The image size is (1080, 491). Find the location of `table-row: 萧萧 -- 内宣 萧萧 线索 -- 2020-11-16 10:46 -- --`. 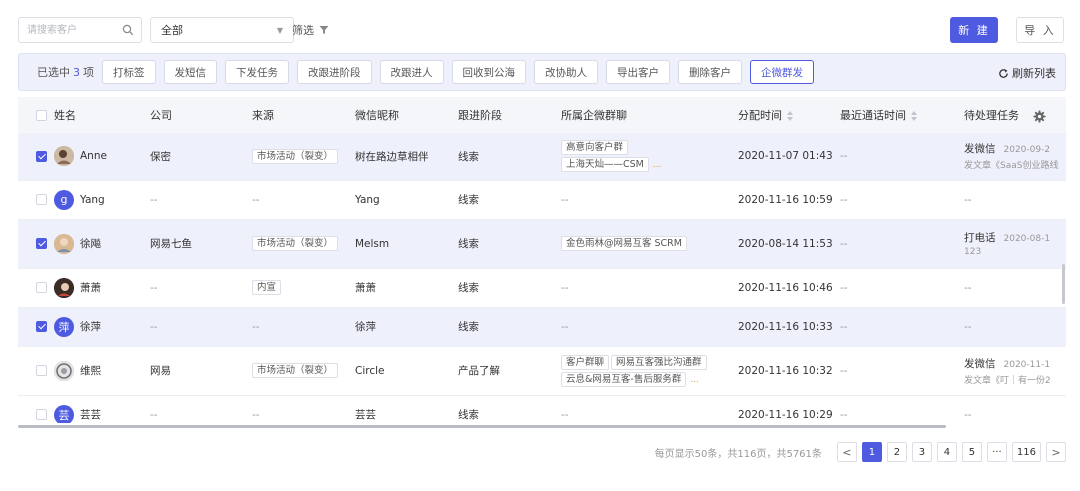

table-row: 萧萧 -- 内宣 萧萧 线索 -- 2020-11-16 10:46 -- -- is located at coordinates (542, 287).